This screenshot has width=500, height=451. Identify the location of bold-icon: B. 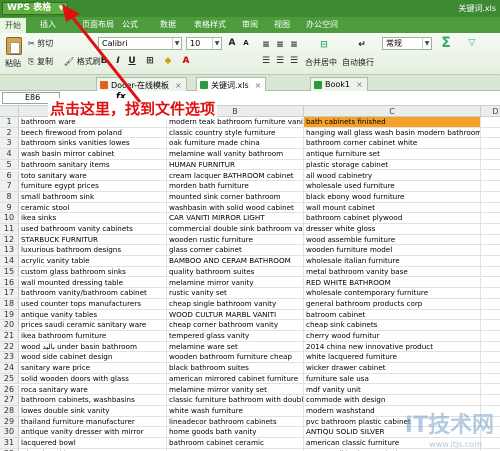
(104, 61).